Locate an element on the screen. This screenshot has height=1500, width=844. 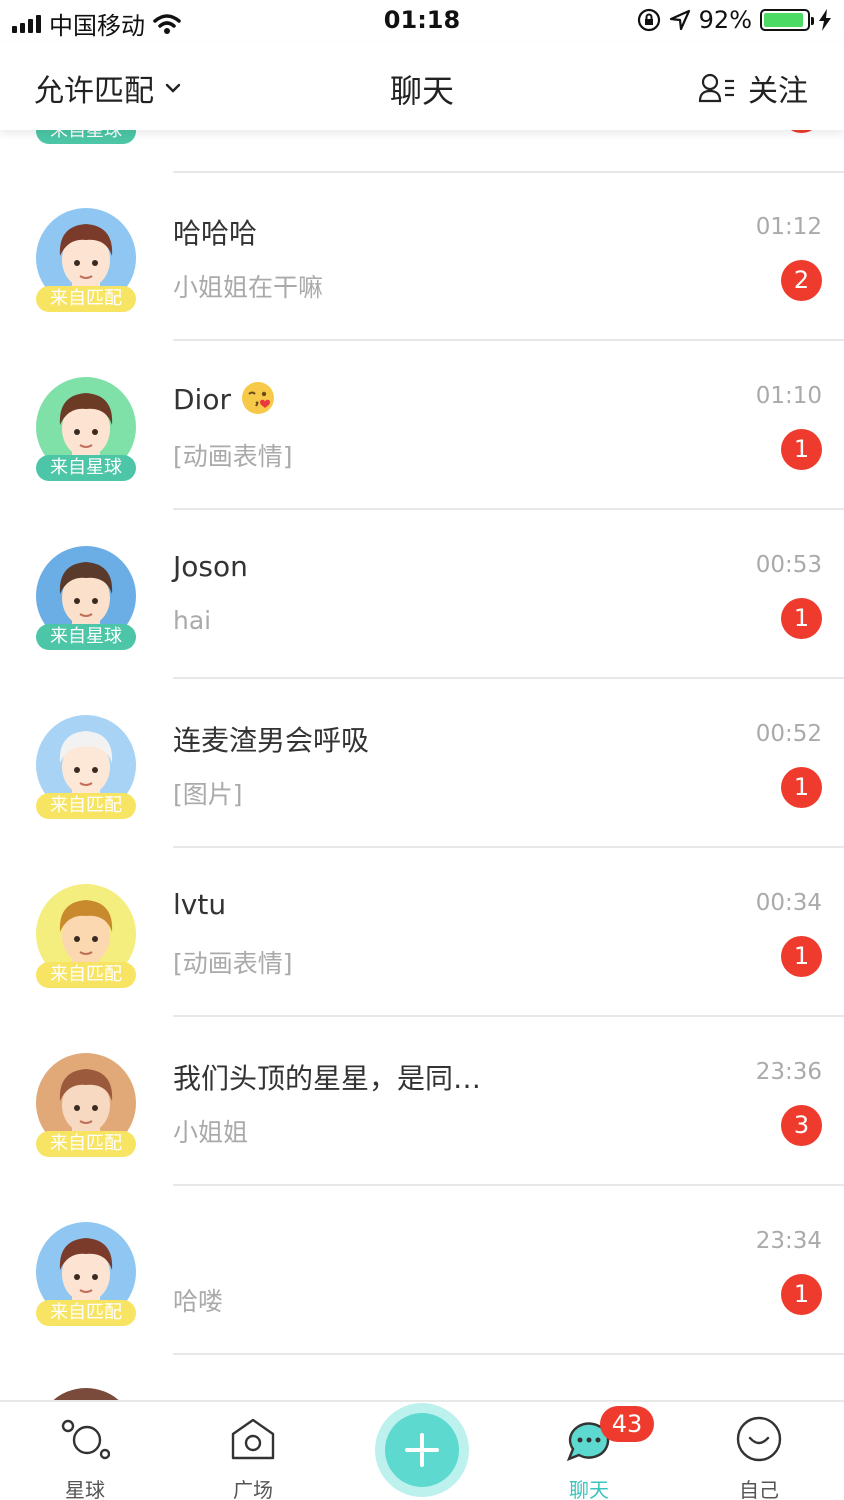
unread-badge: 3 is located at coordinates (801, 1125).